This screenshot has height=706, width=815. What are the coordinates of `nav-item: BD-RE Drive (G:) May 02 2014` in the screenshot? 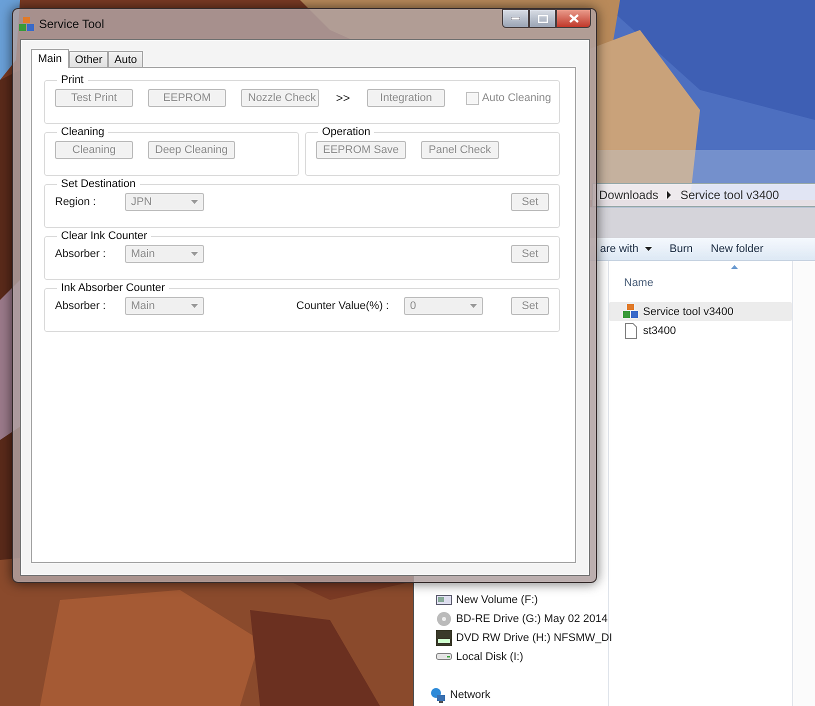 It's located at (522, 618).